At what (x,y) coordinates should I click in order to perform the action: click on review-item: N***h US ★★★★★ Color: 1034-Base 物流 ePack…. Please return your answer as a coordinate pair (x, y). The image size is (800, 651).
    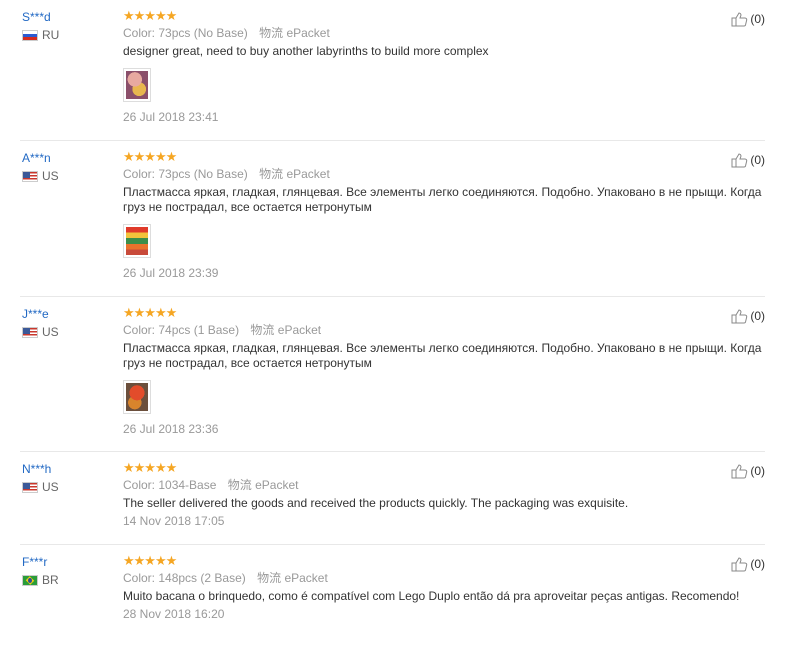
    Looking at the image, I should click on (392, 498).